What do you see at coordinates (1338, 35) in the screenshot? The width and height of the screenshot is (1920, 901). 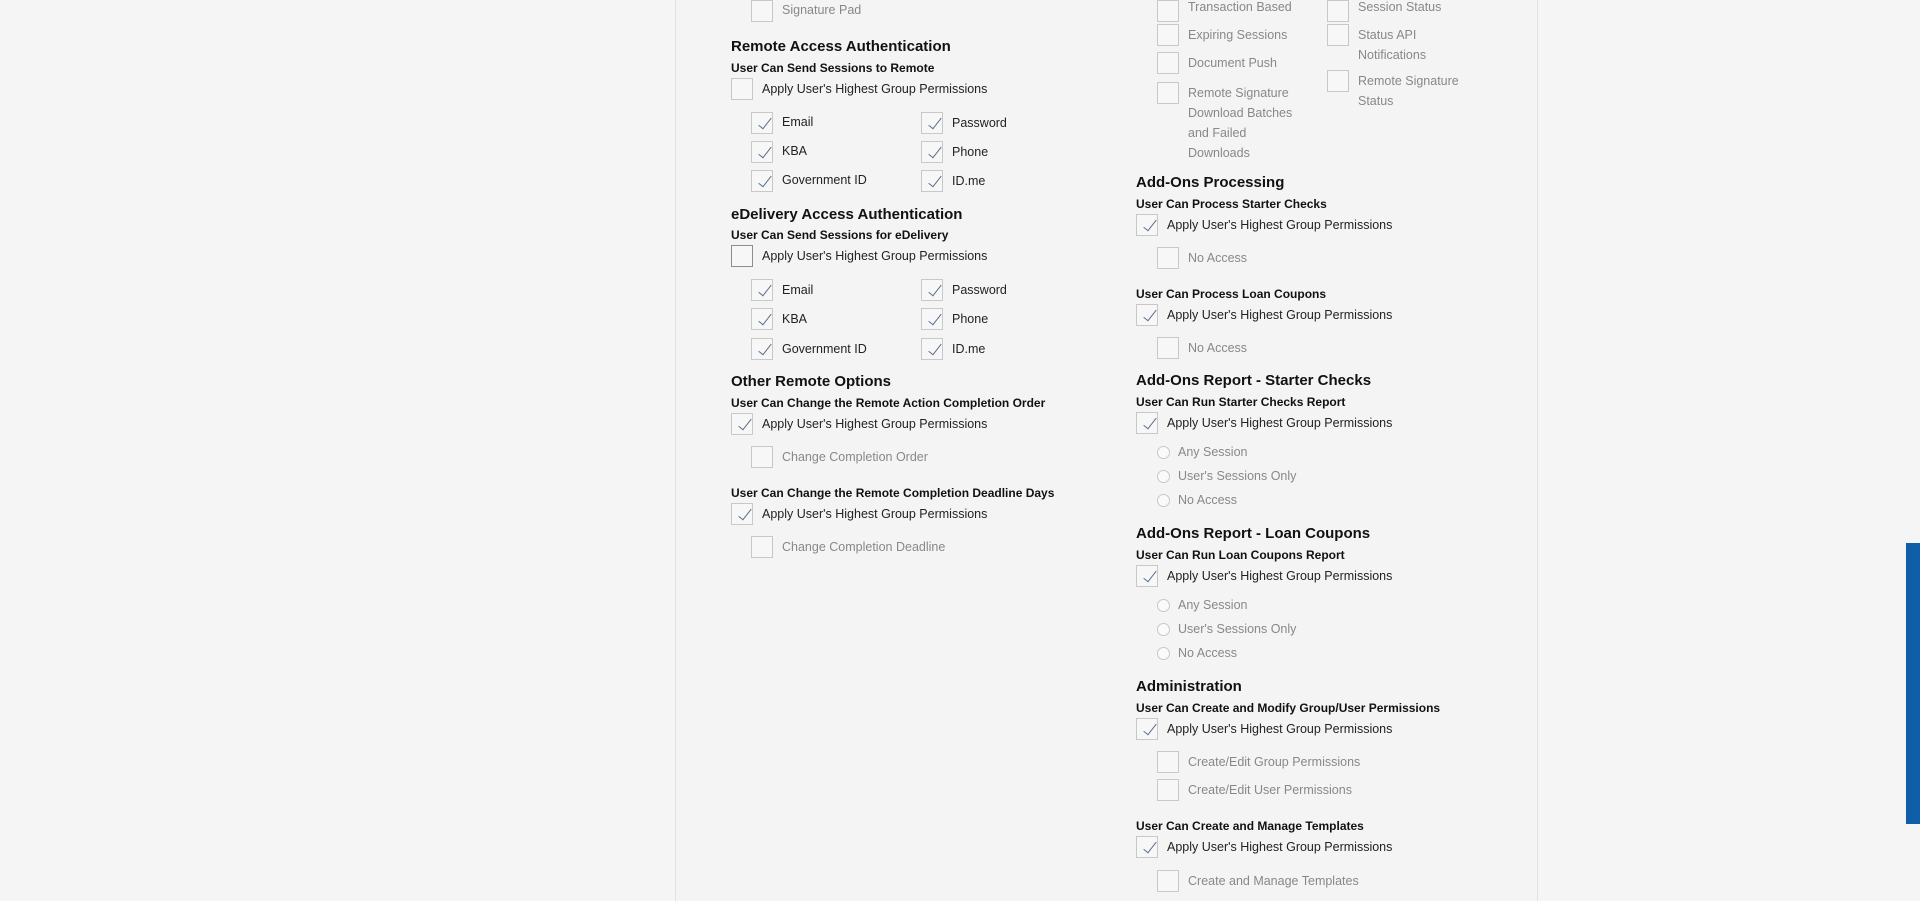 I see `status-api-notifications-checkbox` at bounding box center [1338, 35].